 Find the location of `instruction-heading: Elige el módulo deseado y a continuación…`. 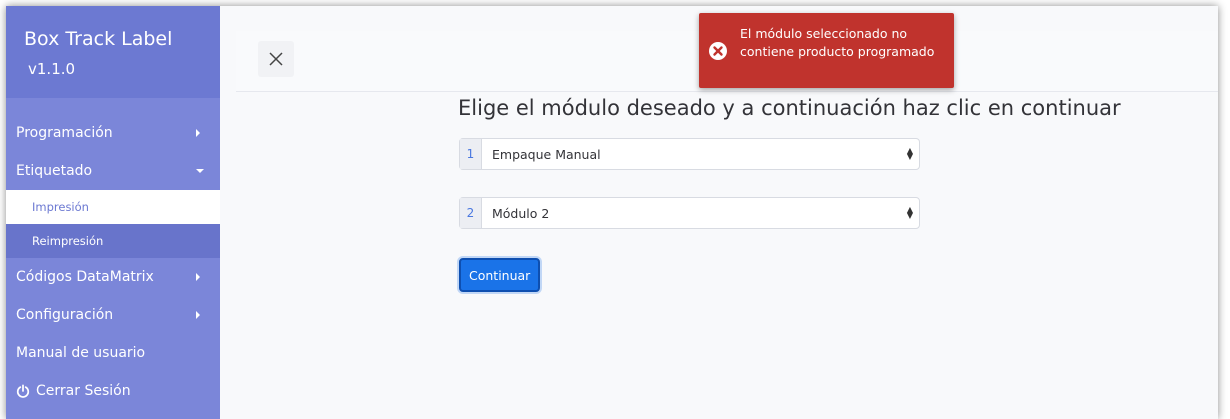

instruction-heading: Elige el módulo deseado y a continuación… is located at coordinates (789, 108).